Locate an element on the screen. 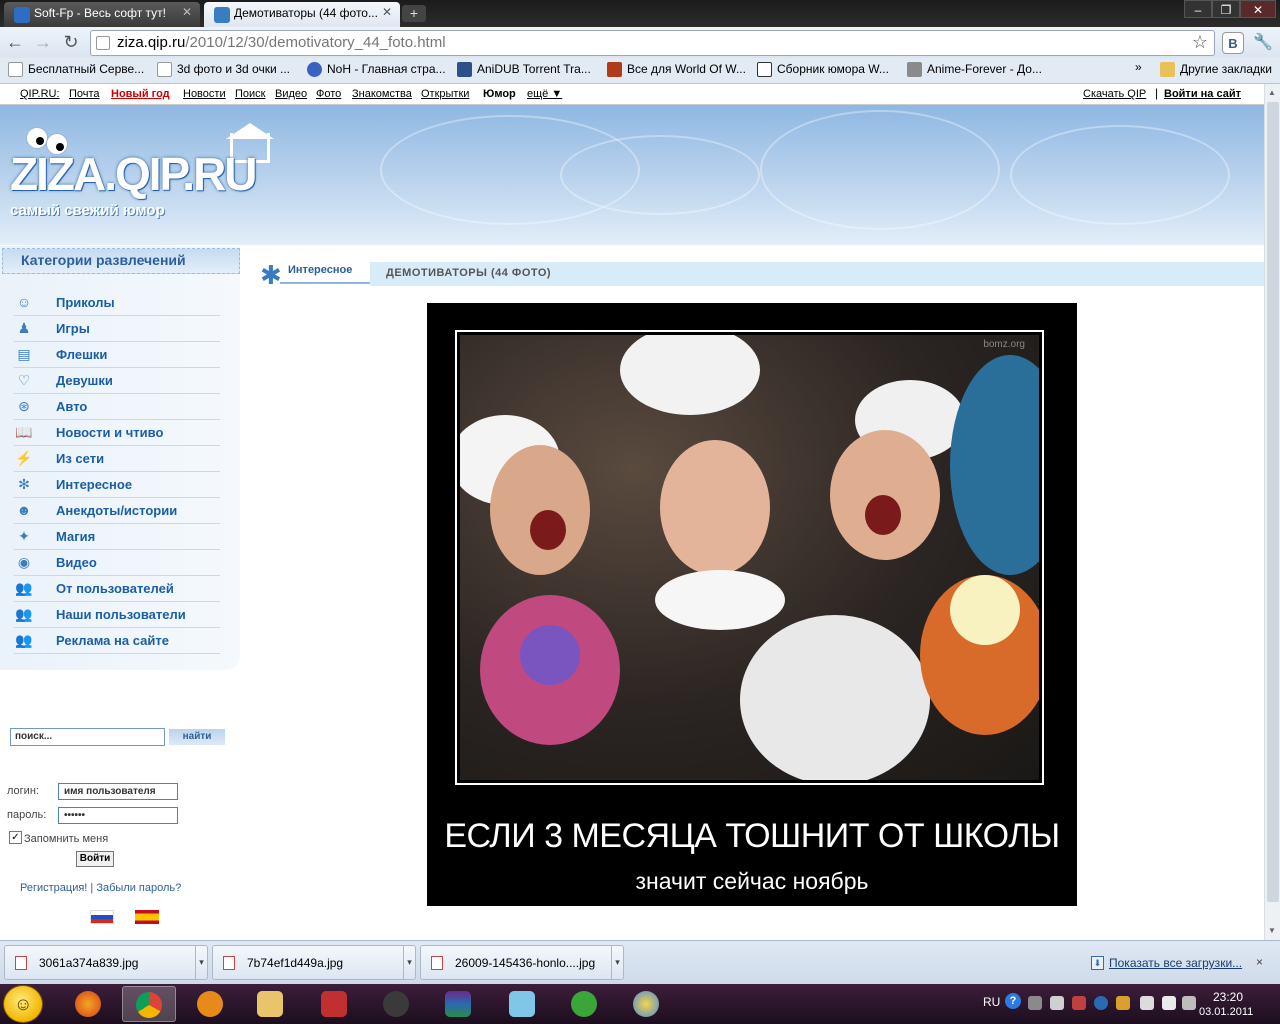  category-auto: ⊛ Авто is located at coordinates (117, 407).